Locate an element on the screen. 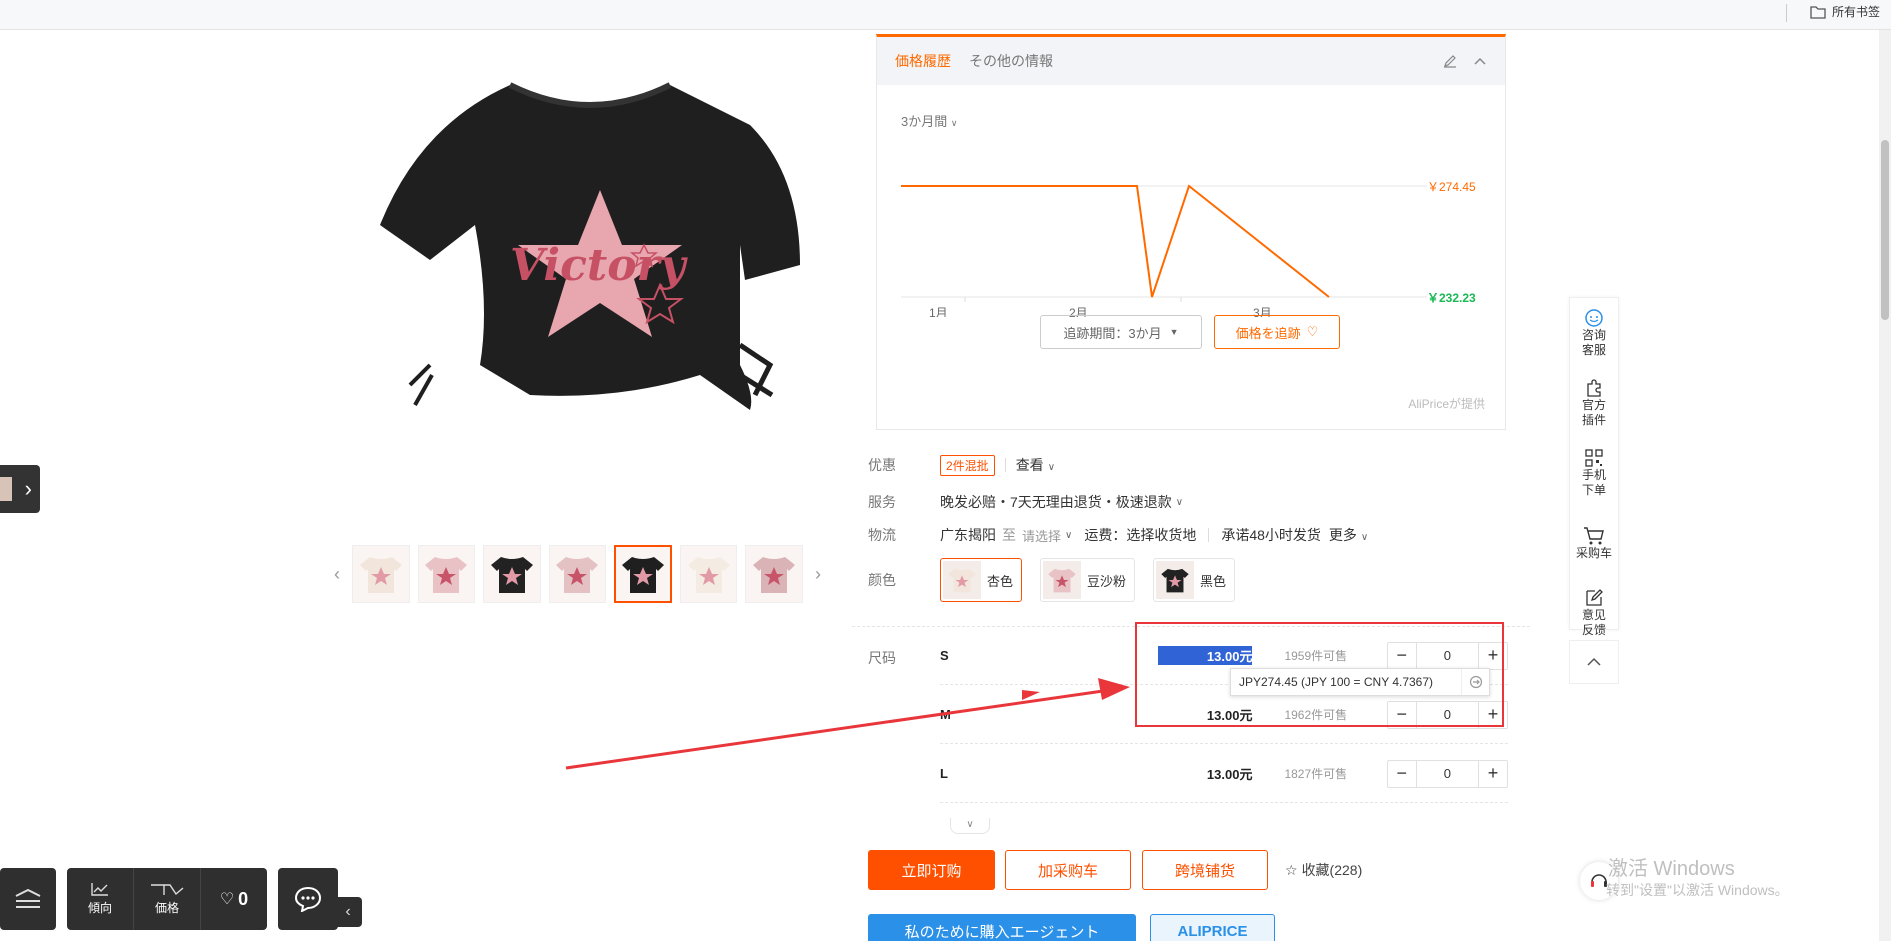  bookmarks-separator is located at coordinates (1786, 13).